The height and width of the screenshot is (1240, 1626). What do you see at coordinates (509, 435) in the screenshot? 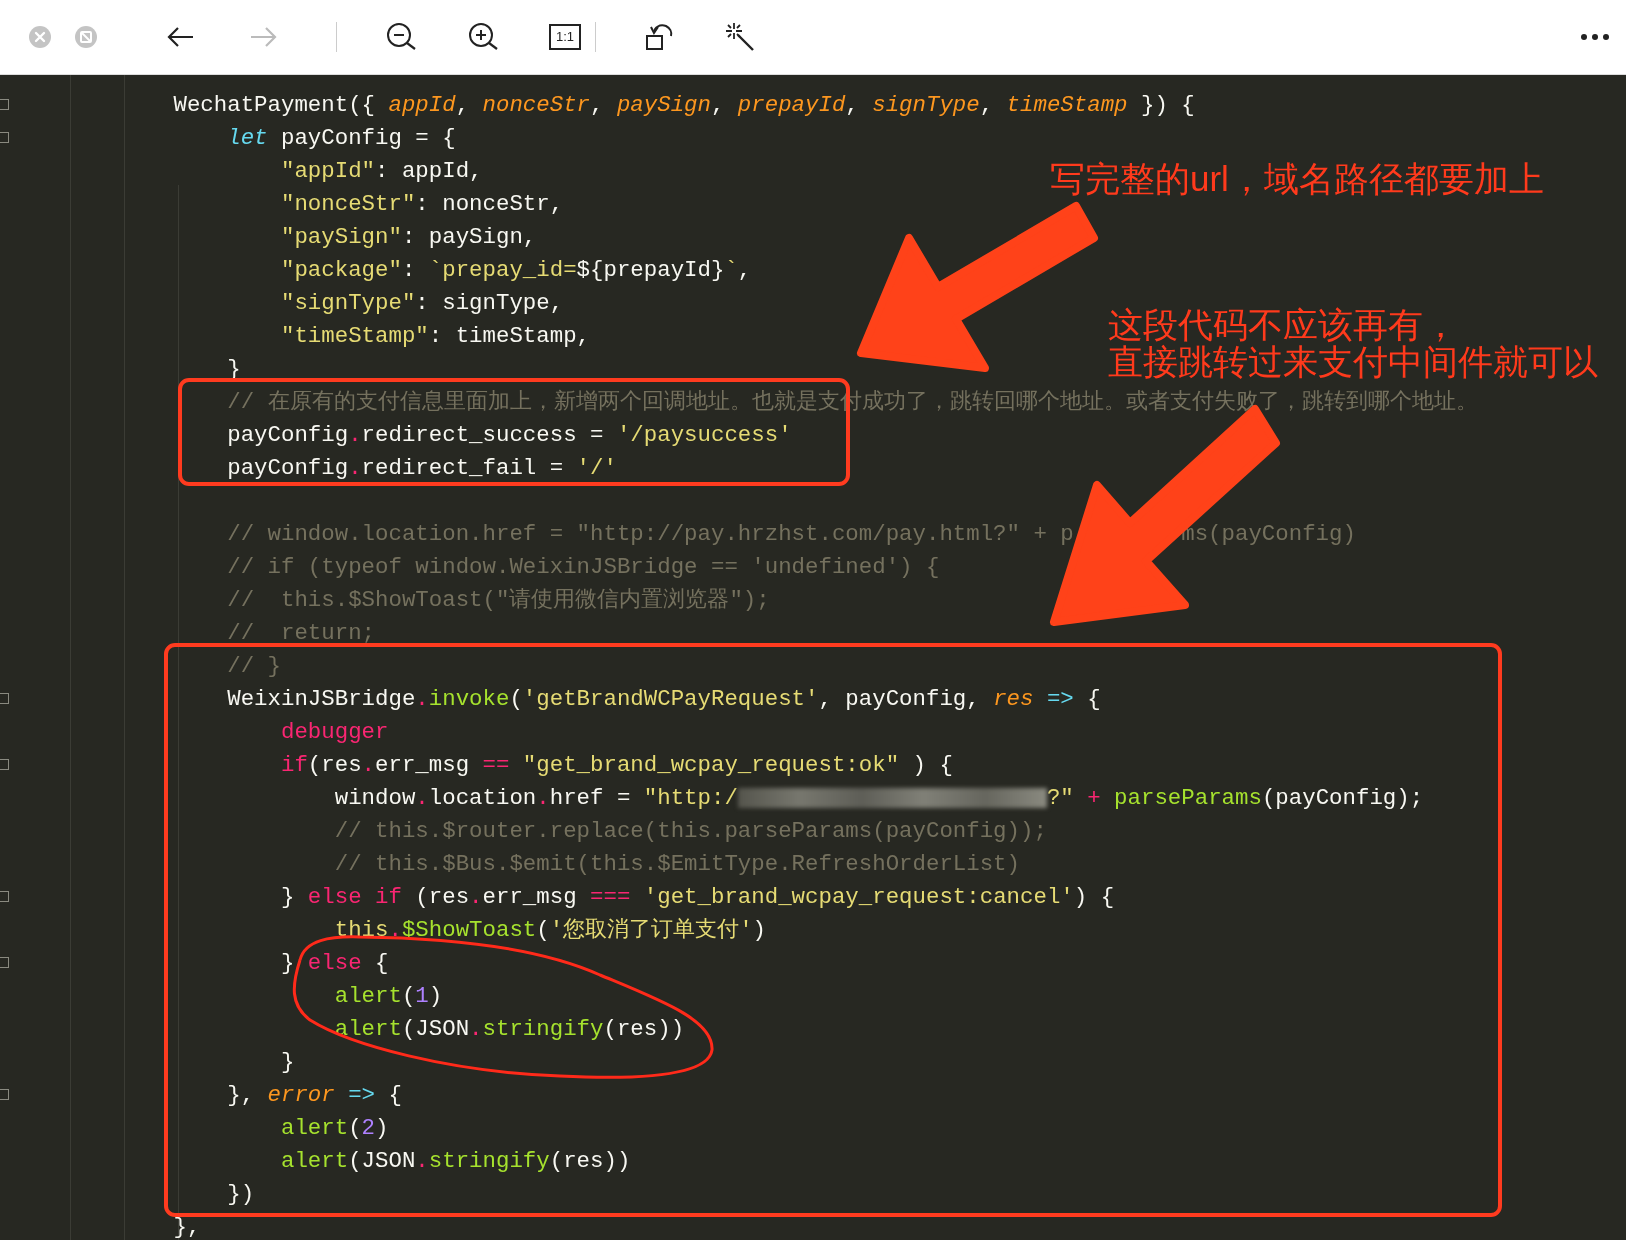
I see `code-line: payConfig.redirect_success = '/paysuccess'` at bounding box center [509, 435].